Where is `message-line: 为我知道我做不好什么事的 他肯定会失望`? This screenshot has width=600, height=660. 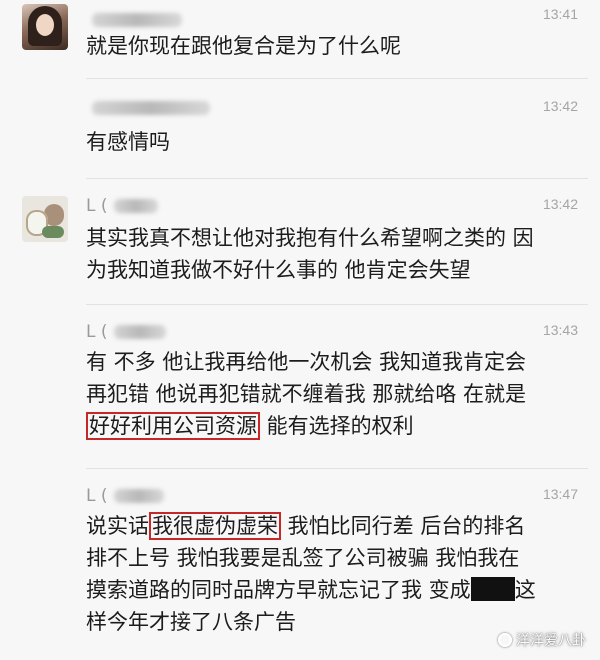
message-line: 为我知道我做不好什么事的 他肯定会失望 is located at coordinates (278, 270).